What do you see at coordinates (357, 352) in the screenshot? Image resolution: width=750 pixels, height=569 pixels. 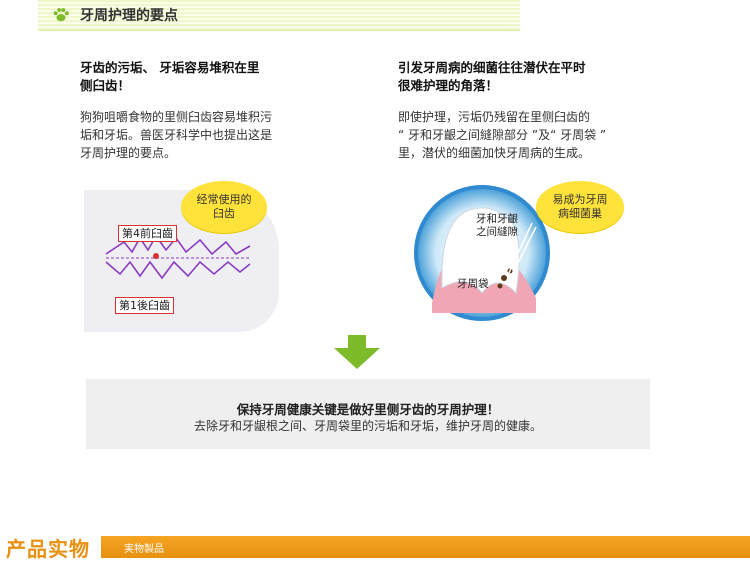 I see `down-arrow-icon` at bounding box center [357, 352].